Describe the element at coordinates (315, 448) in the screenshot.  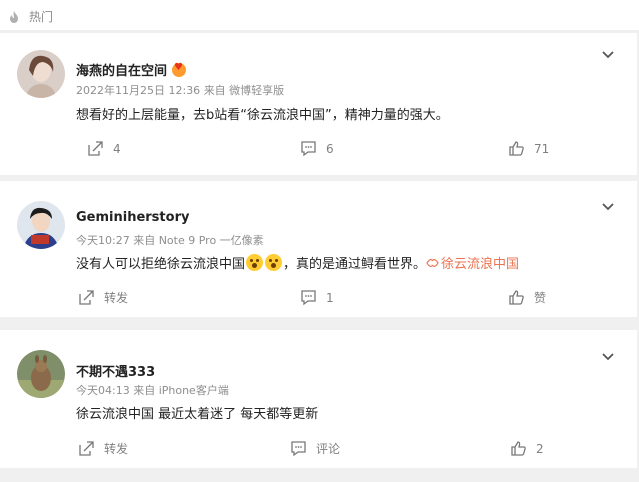
I see `comment-button: 评论` at that location.